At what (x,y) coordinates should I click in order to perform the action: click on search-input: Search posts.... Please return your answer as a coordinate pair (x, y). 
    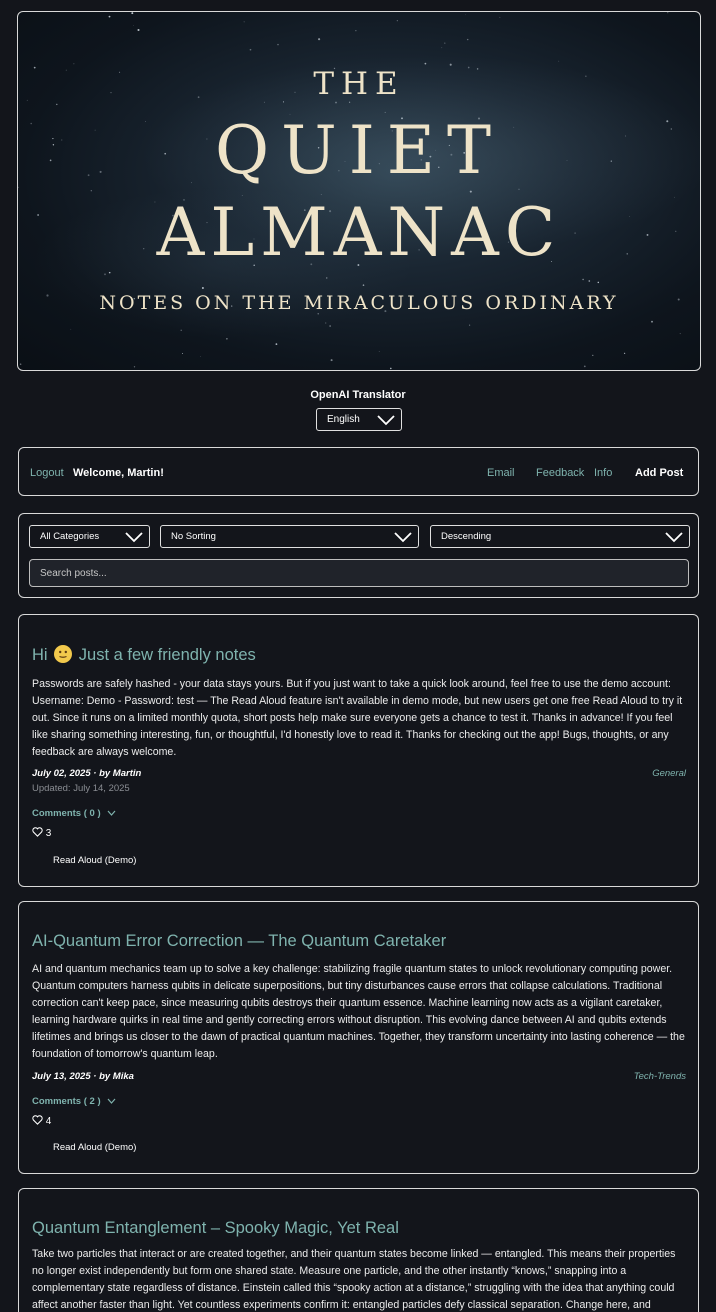
    Looking at the image, I should click on (359, 573).